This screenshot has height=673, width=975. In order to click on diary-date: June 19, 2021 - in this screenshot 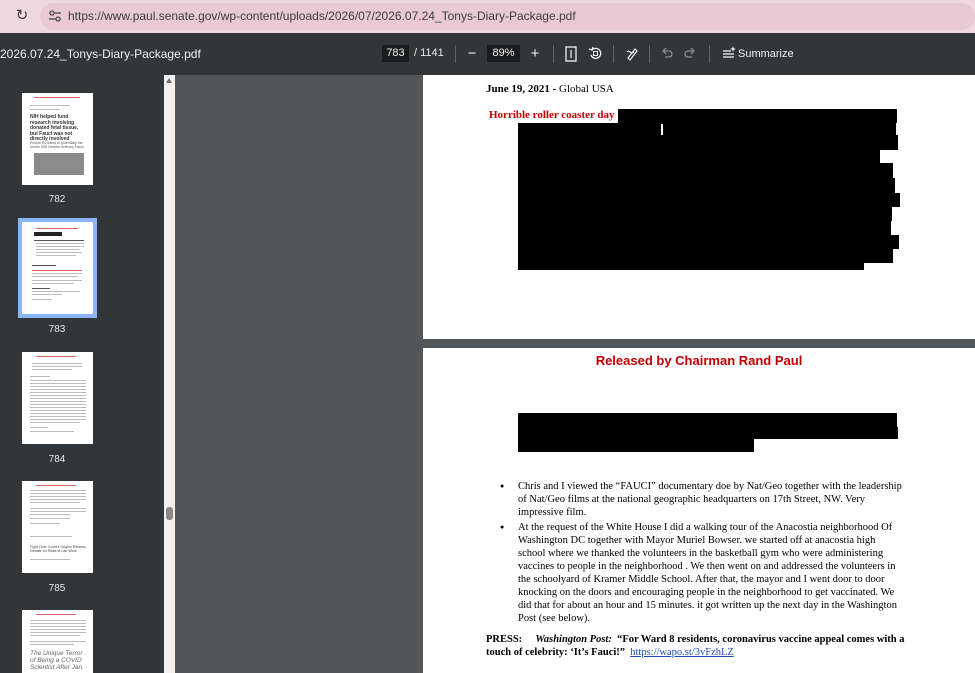, I will do `click(521, 89)`.